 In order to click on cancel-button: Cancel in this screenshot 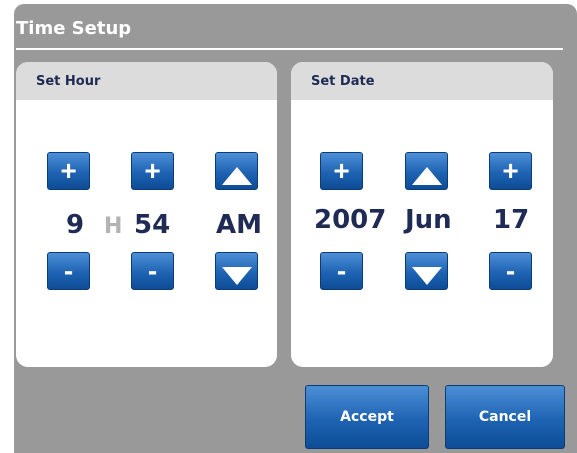, I will do `click(505, 417)`.